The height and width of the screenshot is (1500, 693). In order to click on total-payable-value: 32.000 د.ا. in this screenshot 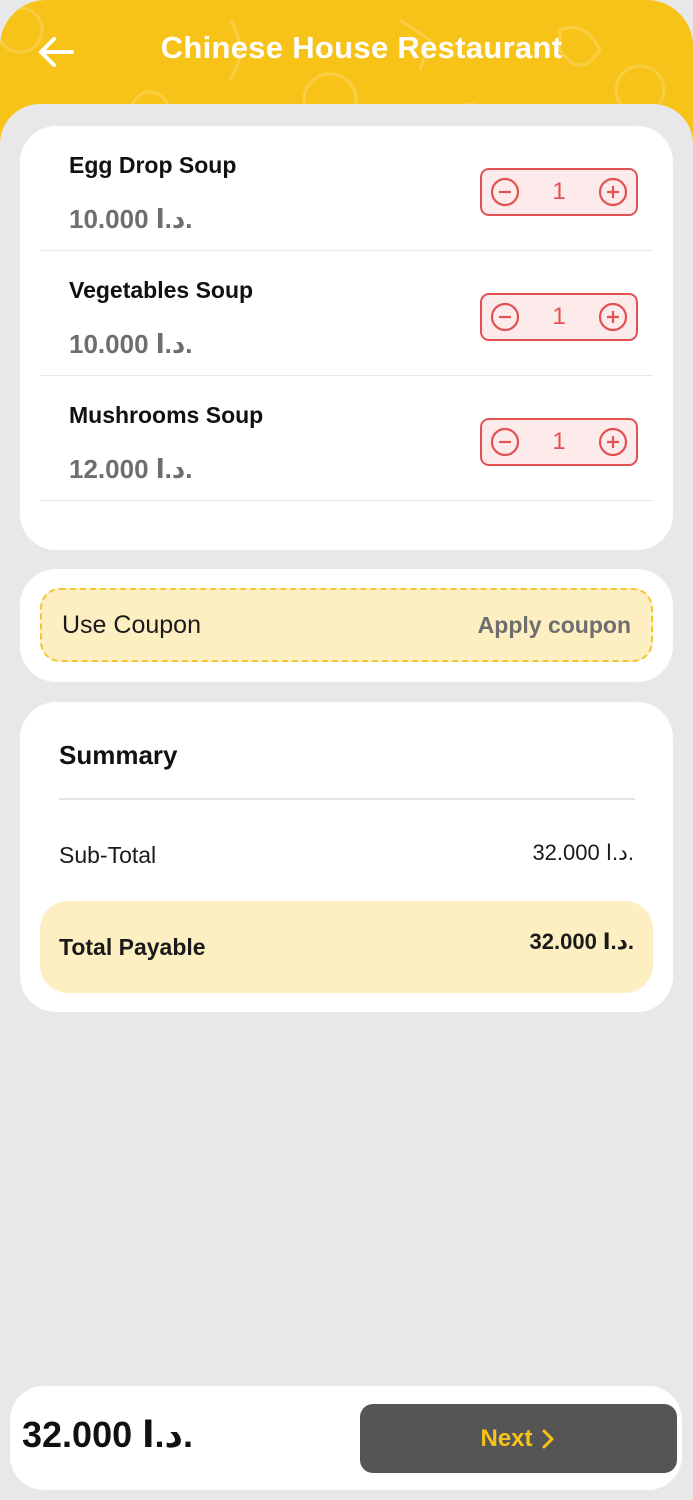, I will do `click(581, 941)`.